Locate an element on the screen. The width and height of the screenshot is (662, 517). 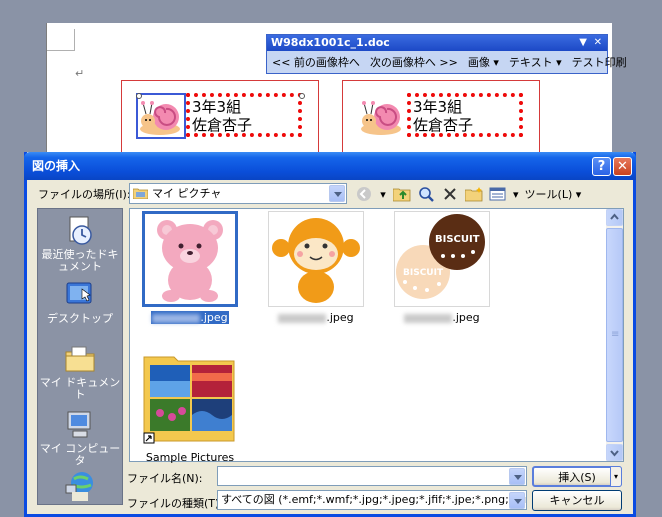
name-label-2: 3年3組 佐倉杏子 is located at coordinates (441, 120).